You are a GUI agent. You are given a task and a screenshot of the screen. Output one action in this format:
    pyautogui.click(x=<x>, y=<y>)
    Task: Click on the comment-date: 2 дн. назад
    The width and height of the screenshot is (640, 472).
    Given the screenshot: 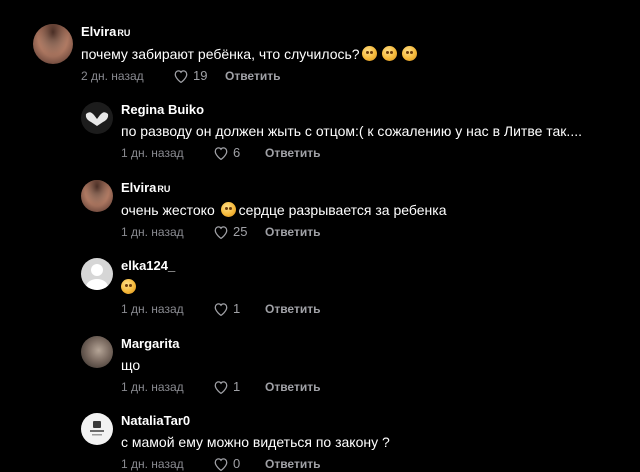 What is the action you would take?
    pyautogui.click(x=112, y=76)
    